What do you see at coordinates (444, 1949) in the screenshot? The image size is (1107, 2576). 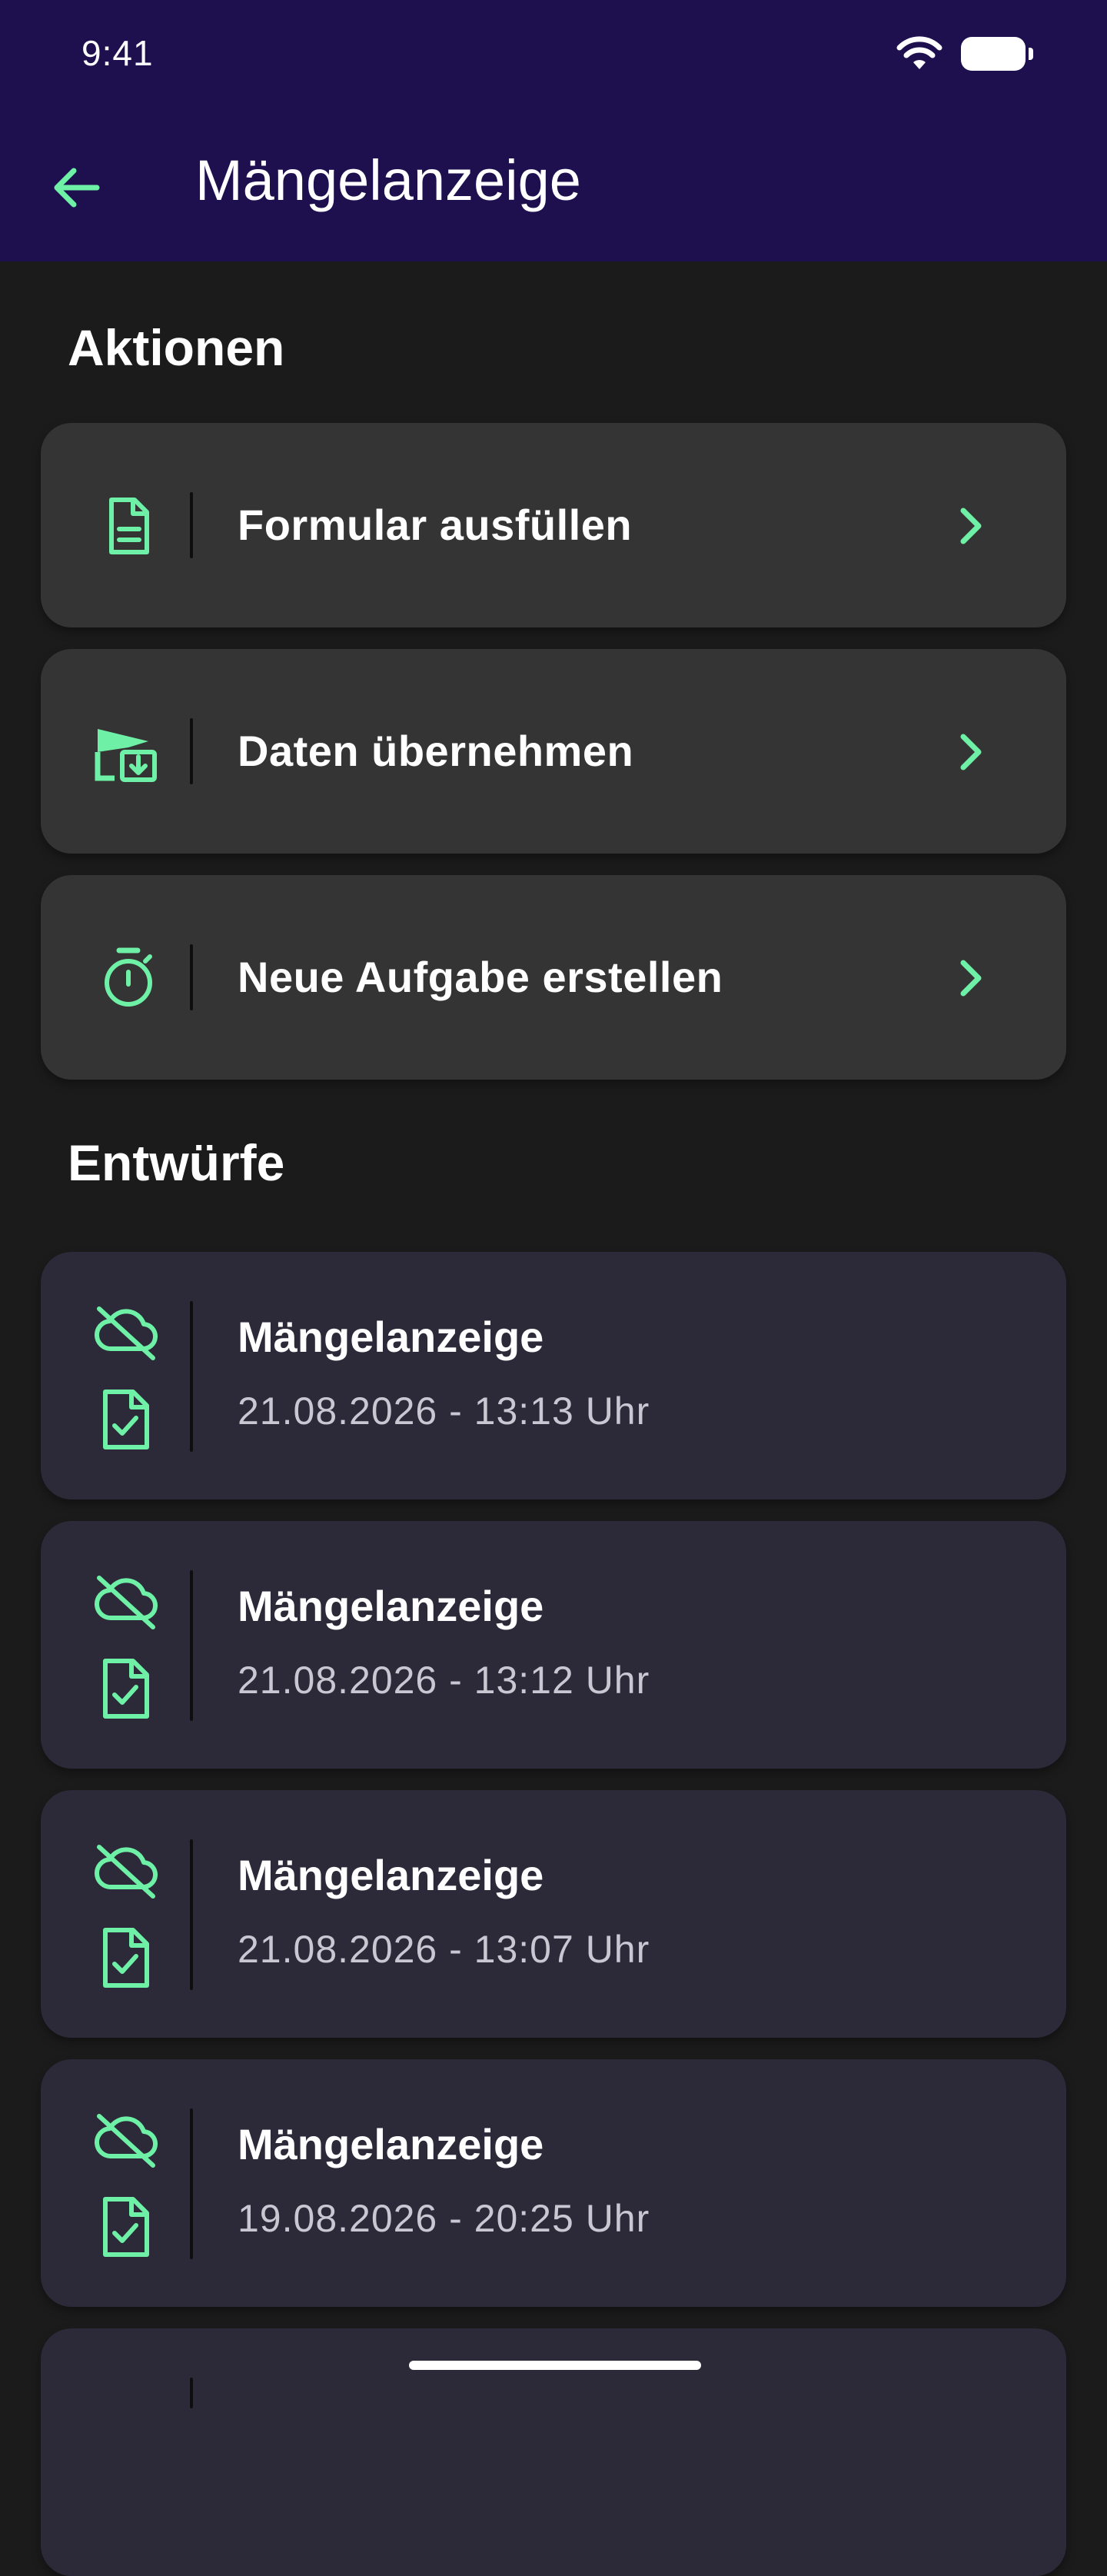 I see `draft-date: 21.08.2026 - 13:07 Uhr` at bounding box center [444, 1949].